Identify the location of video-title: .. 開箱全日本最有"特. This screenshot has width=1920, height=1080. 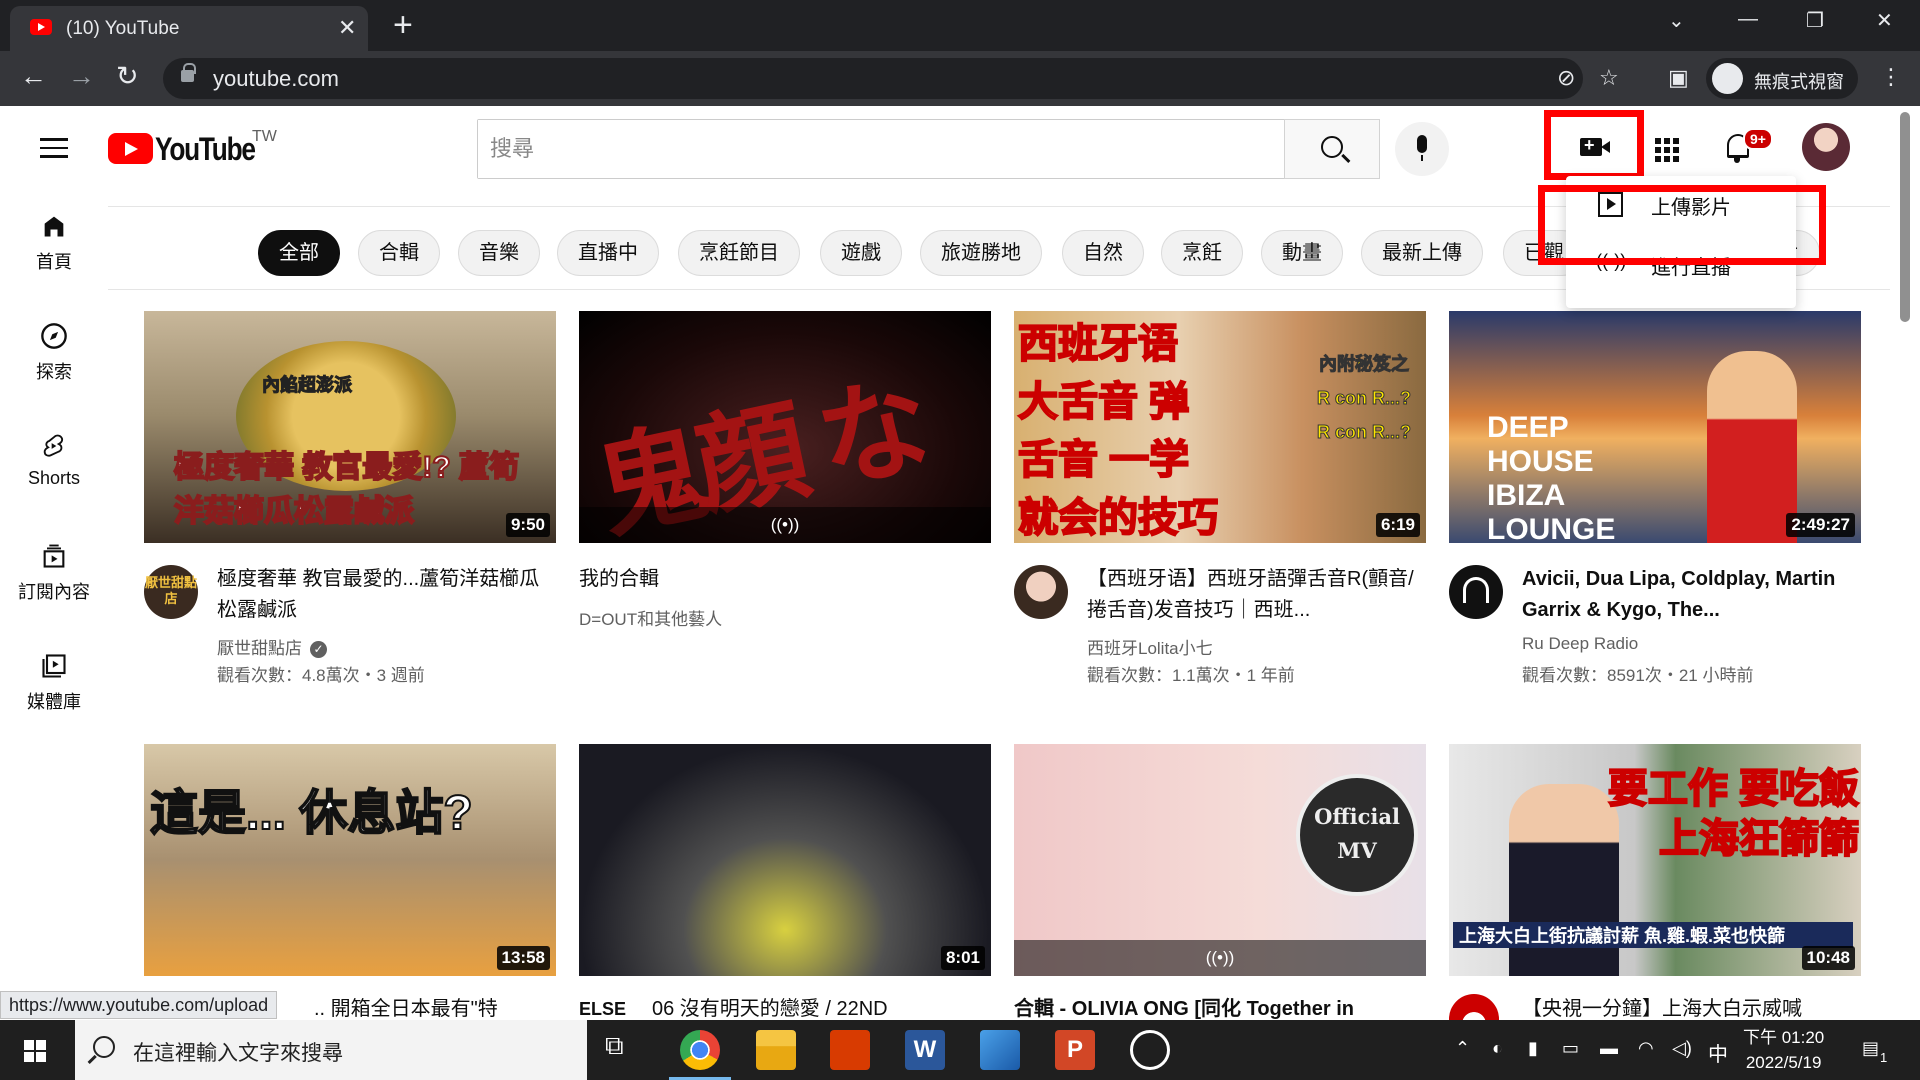
(464, 1007).